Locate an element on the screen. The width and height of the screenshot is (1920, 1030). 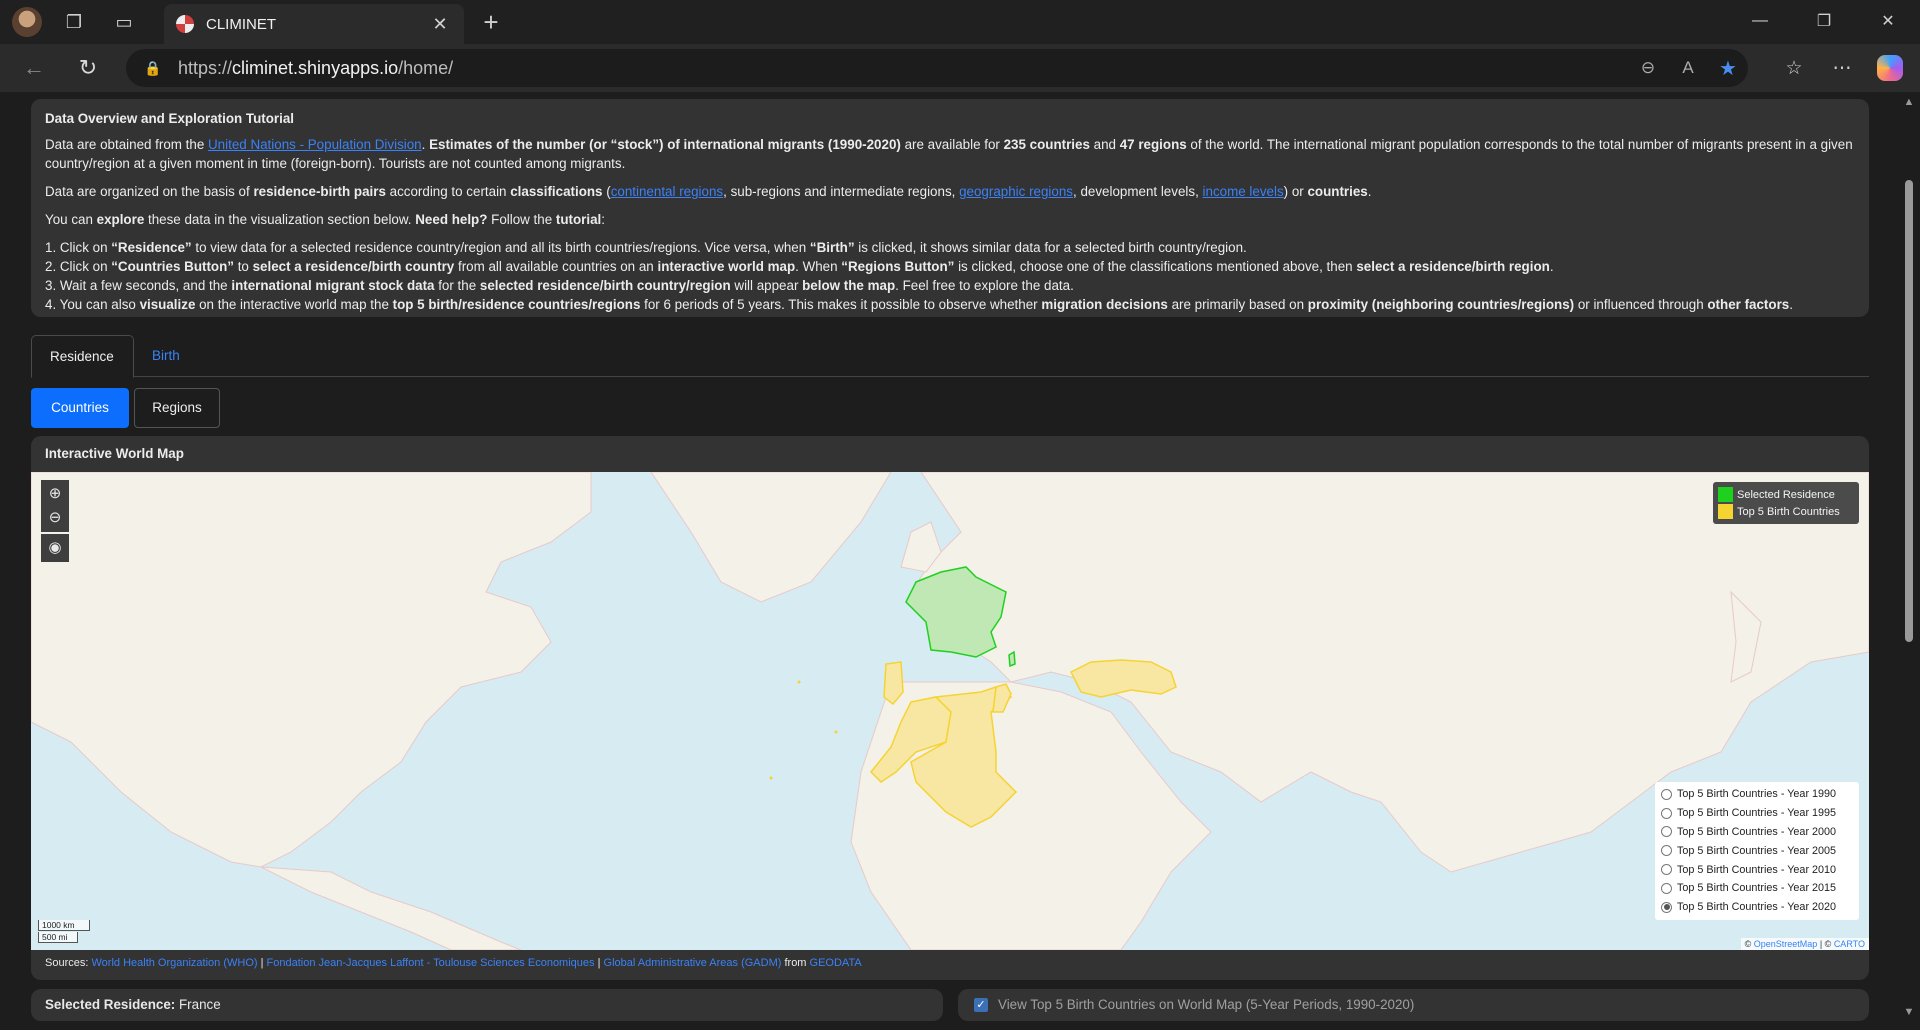
back-button: ← is located at coordinates (34, 68).